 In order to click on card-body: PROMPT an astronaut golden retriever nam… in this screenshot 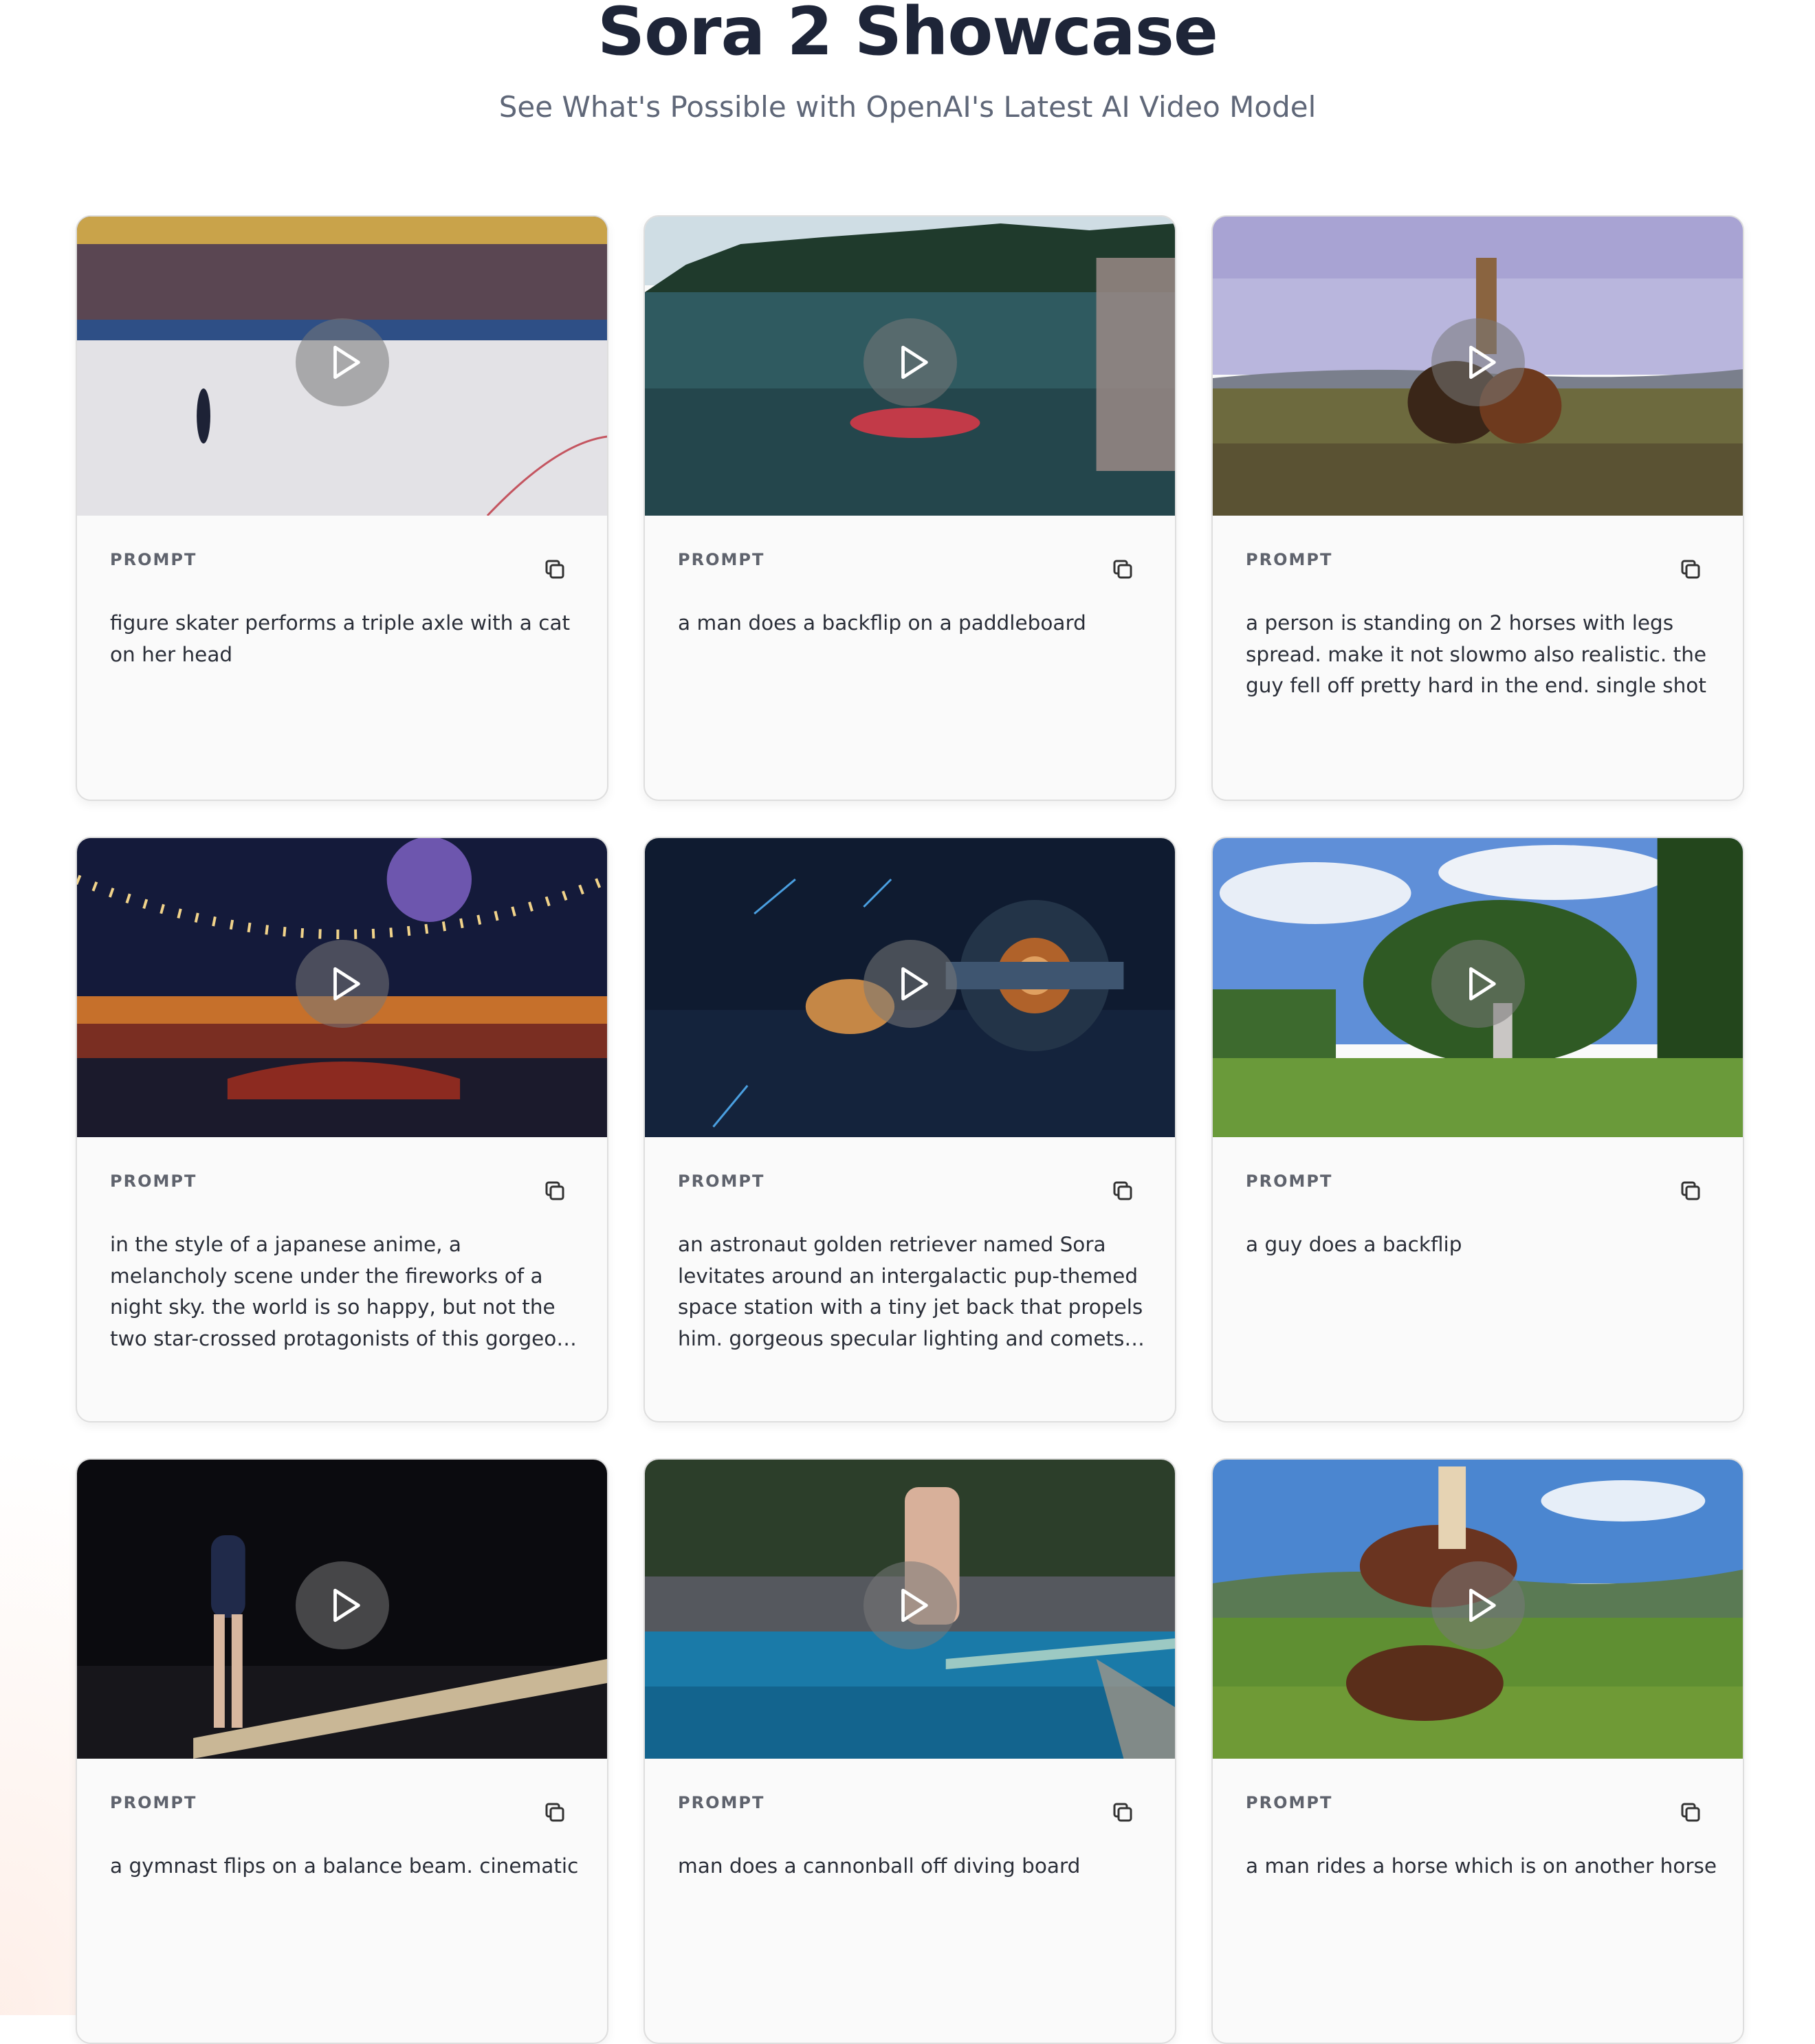, I will do `click(910, 1279)`.